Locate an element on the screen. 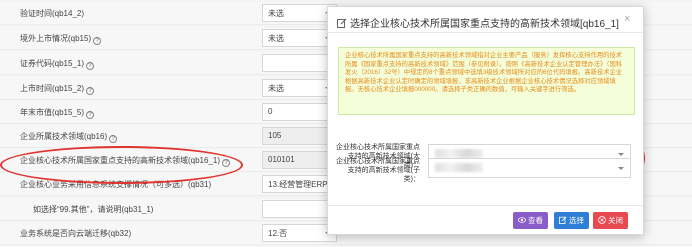 The height and width of the screenshot is (247, 692). form-row-label-text: 年末市值(qb15_5) is located at coordinates (52, 112).